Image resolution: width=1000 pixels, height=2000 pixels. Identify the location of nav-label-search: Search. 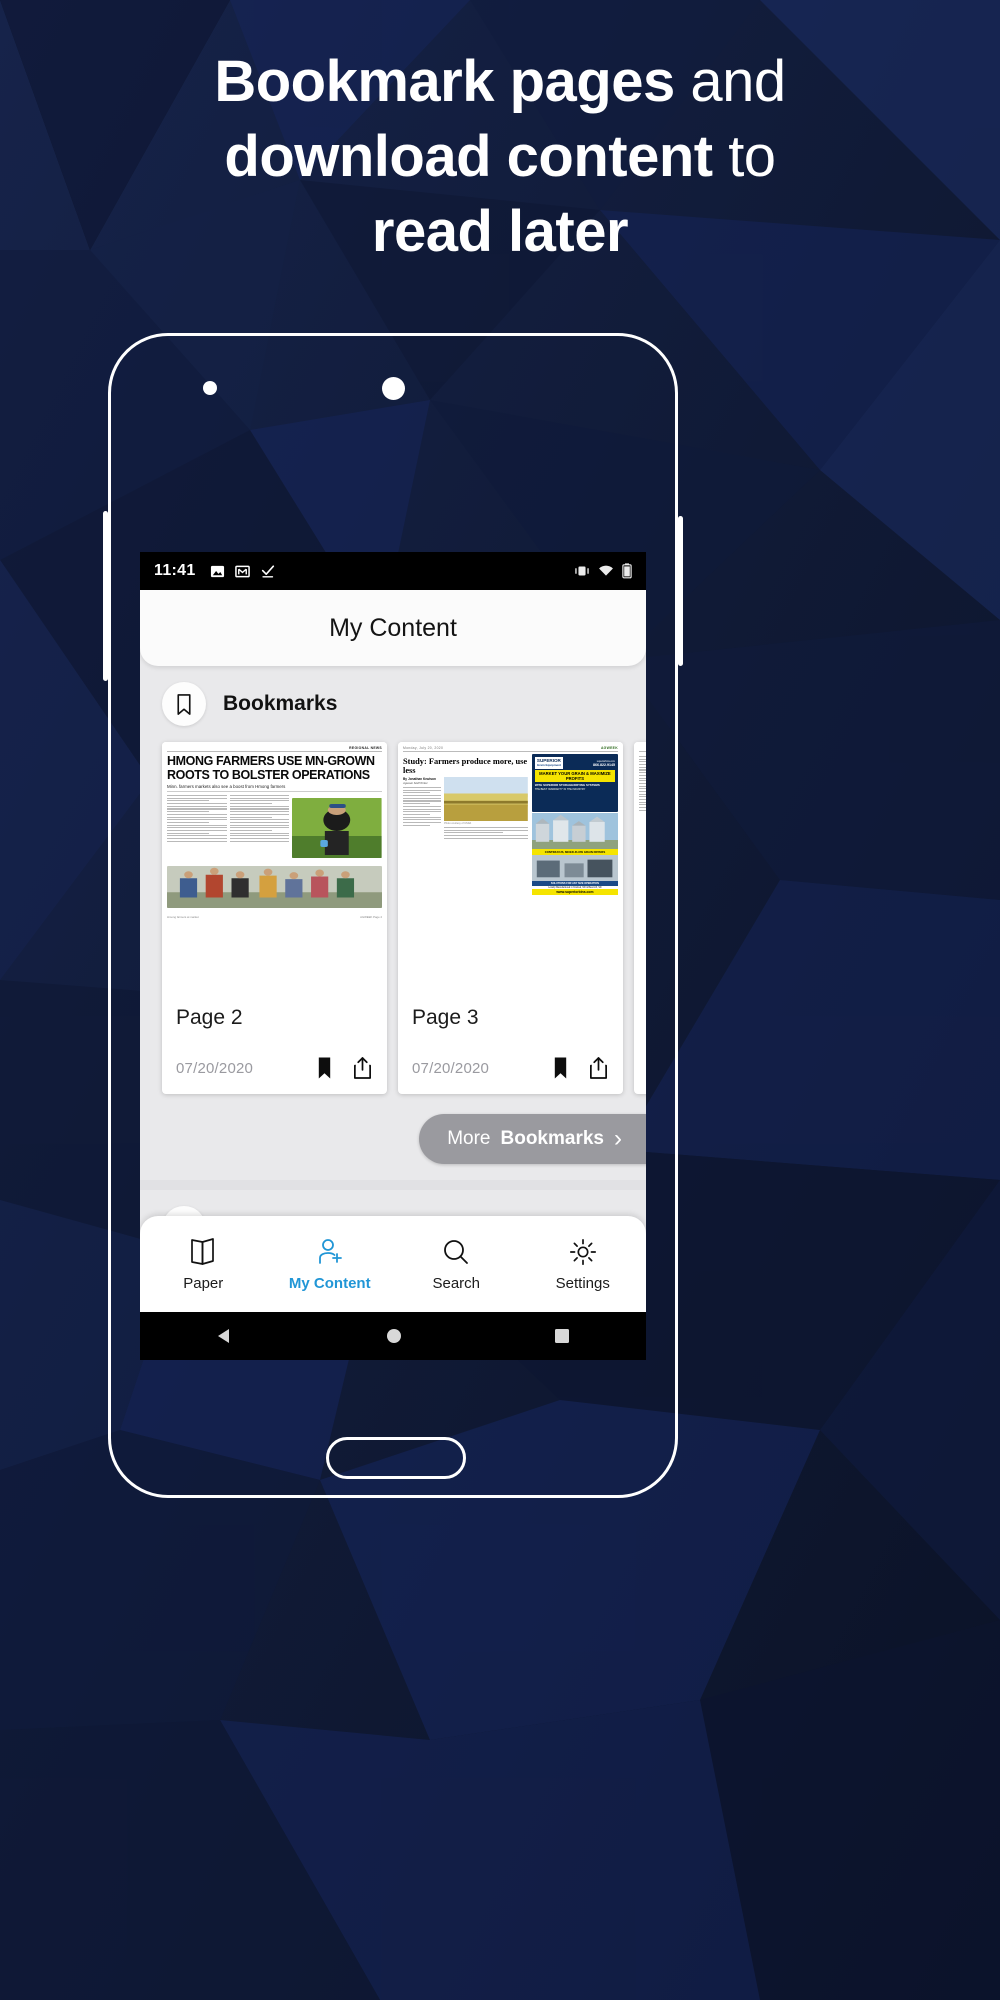
(456, 1283).